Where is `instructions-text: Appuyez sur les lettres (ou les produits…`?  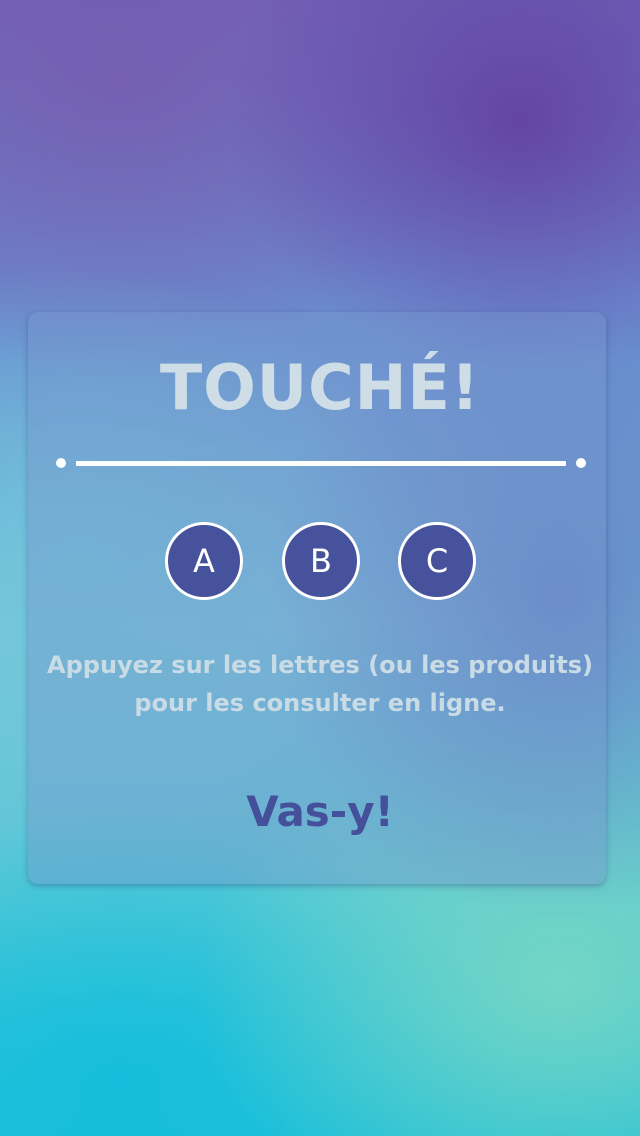 instructions-text: Appuyez sur les lettres (ou les produits… is located at coordinates (320, 684).